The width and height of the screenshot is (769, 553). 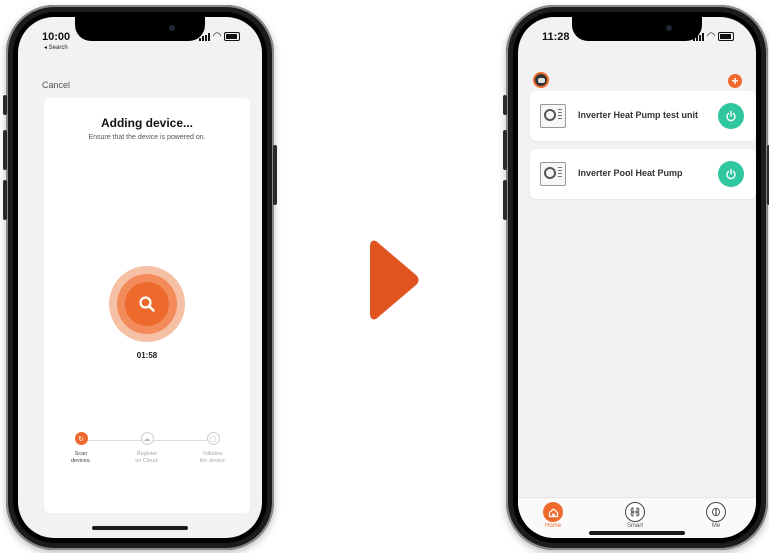 I want to click on tab-smart: Smart, so click(x=635, y=515).